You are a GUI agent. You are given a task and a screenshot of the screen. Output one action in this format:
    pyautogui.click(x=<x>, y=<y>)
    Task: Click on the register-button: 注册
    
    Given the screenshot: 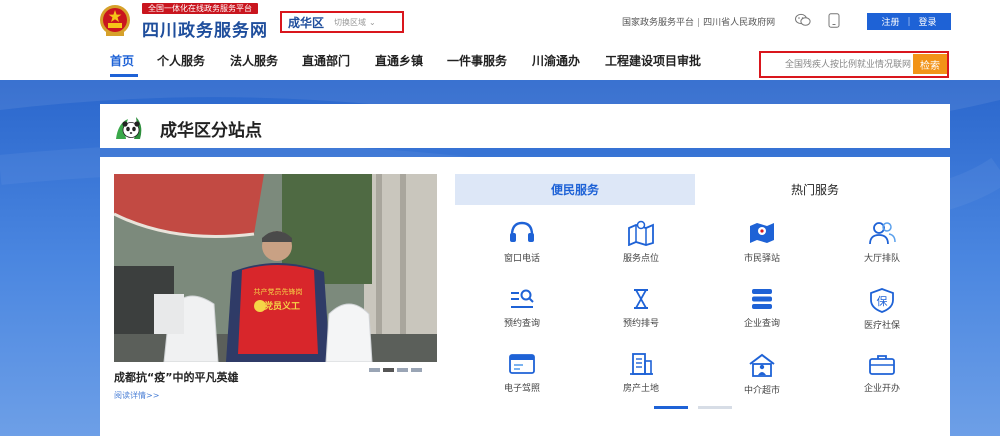 What is the action you would take?
    pyautogui.click(x=890, y=21)
    